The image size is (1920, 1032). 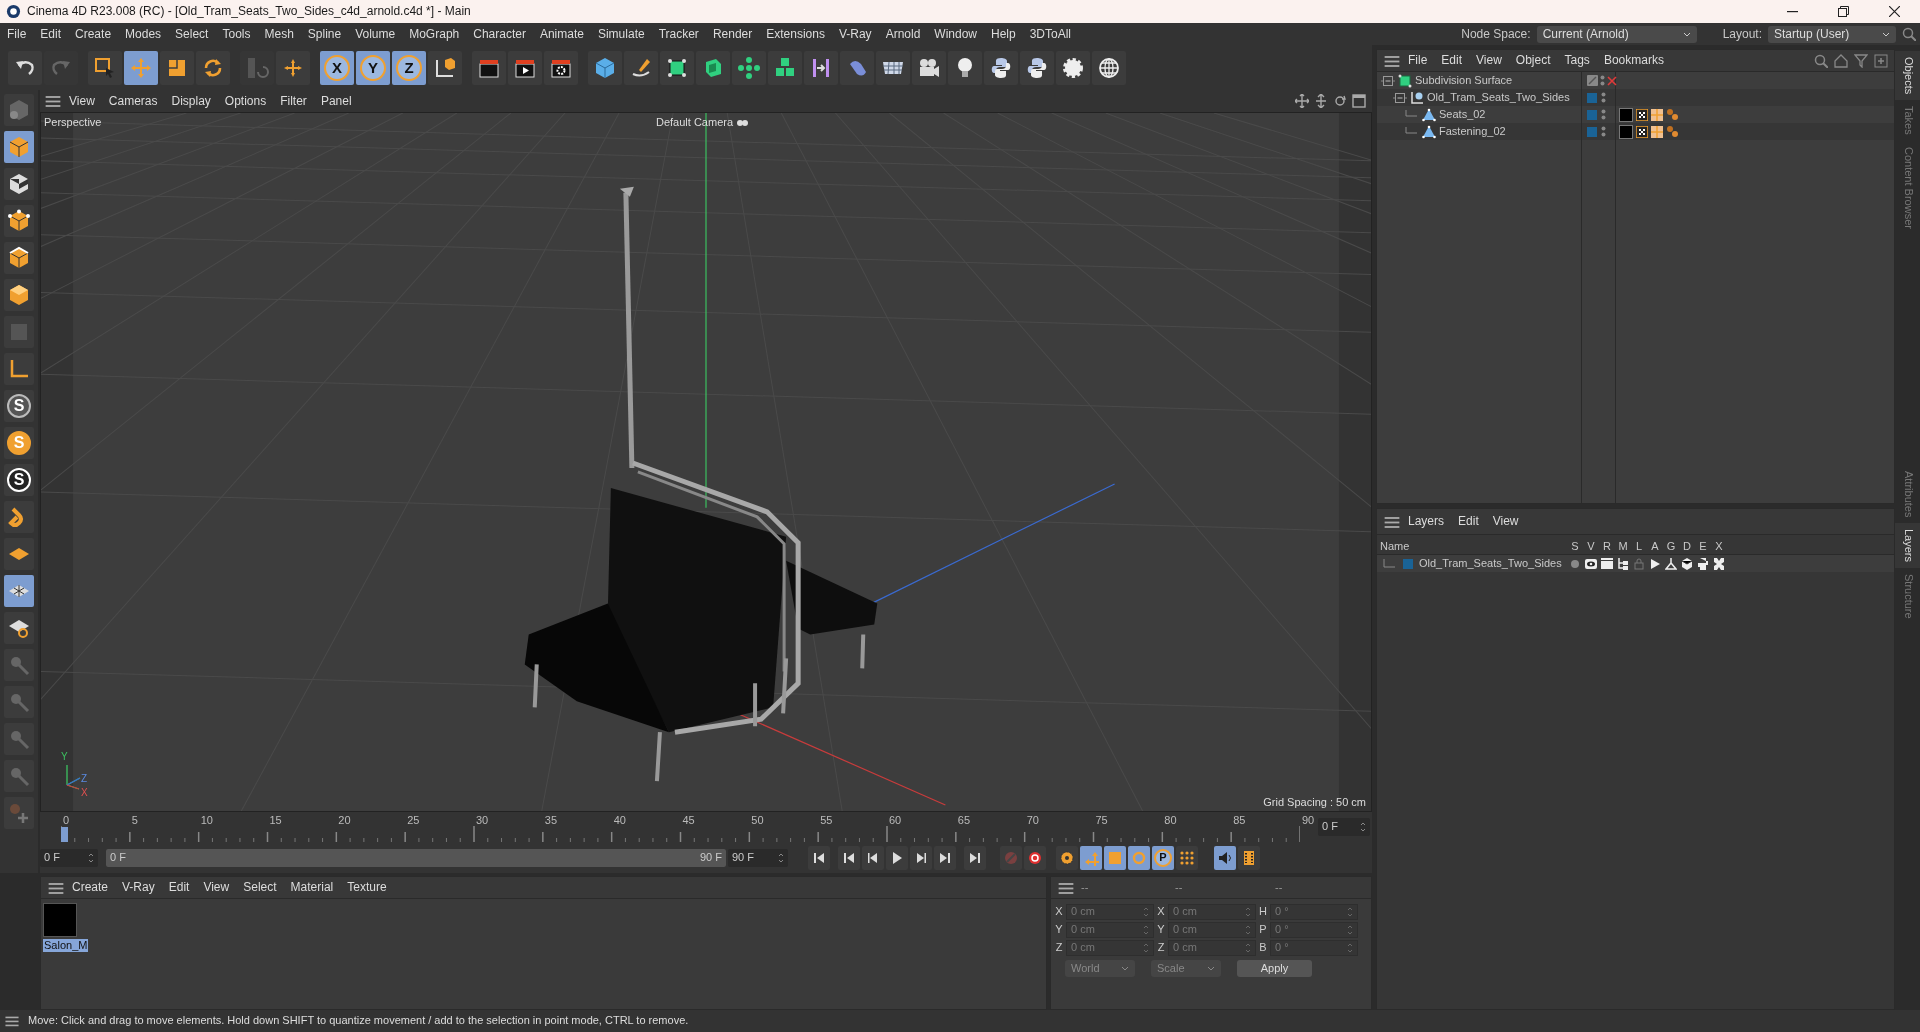 What do you see at coordinates (1263, 912) in the screenshot?
I see `axis-label: H` at bounding box center [1263, 912].